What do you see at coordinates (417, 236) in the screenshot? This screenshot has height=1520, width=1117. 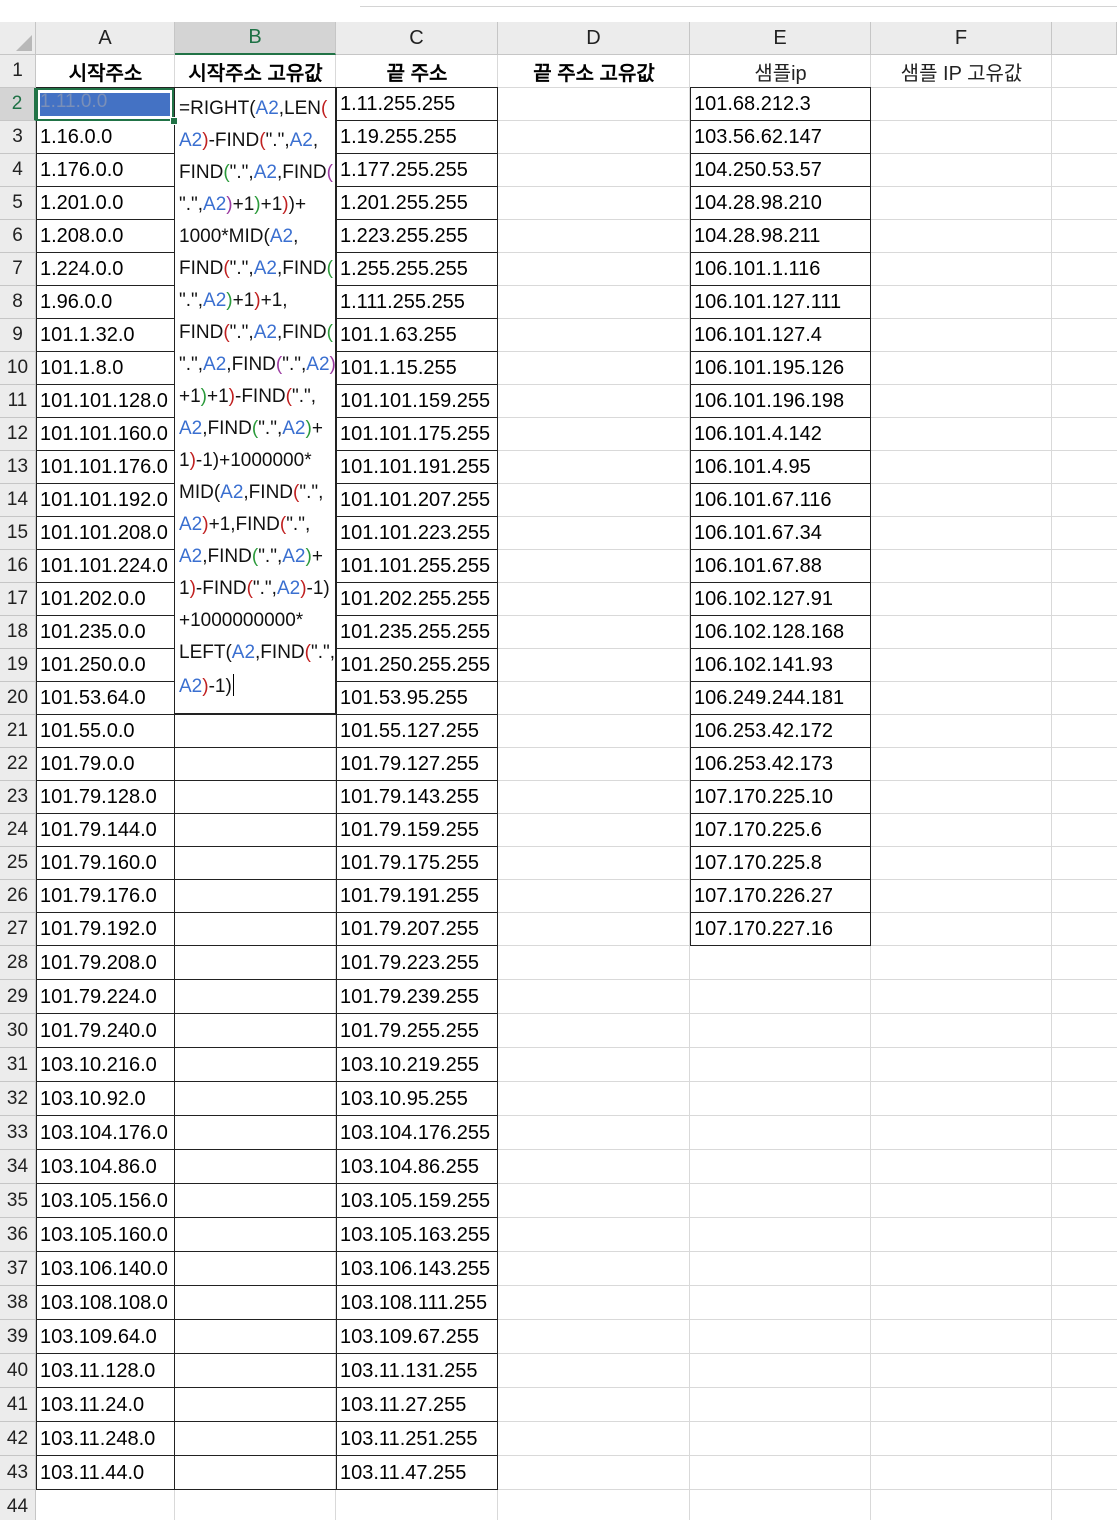 I see `cell-c6: 1.223.255.255` at bounding box center [417, 236].